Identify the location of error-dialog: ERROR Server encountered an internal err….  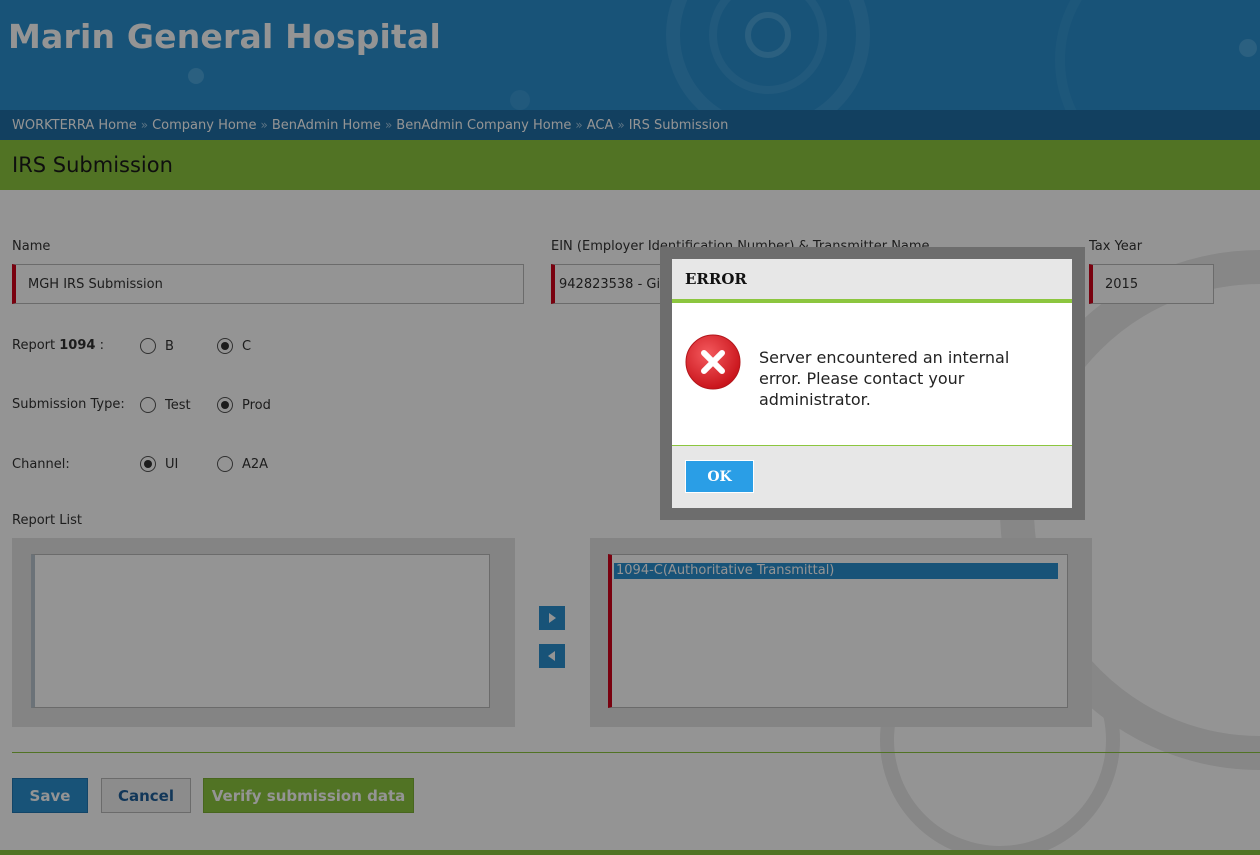
(872, 383).